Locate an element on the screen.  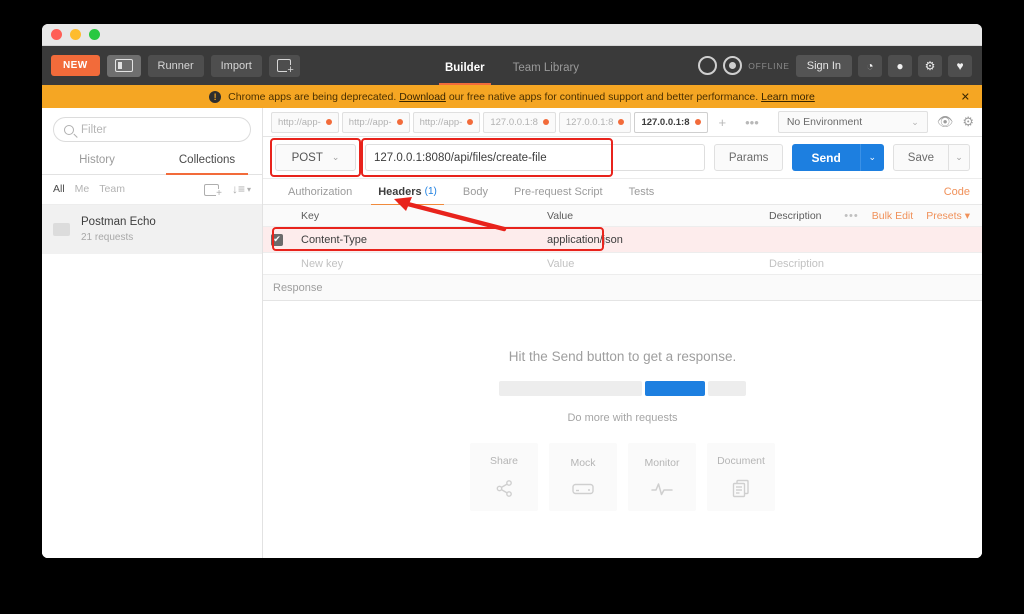
response-placeholder-bars is located at coordinates (622, 388).